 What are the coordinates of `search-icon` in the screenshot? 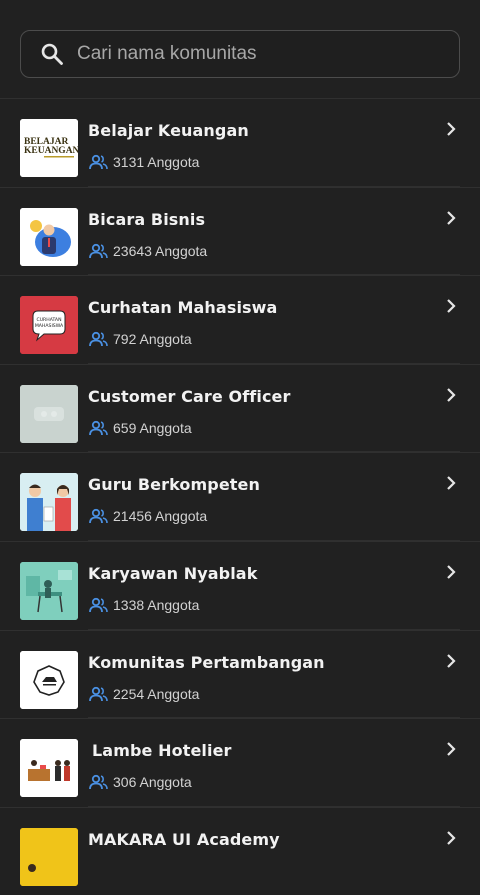 It's located at (52, 54).